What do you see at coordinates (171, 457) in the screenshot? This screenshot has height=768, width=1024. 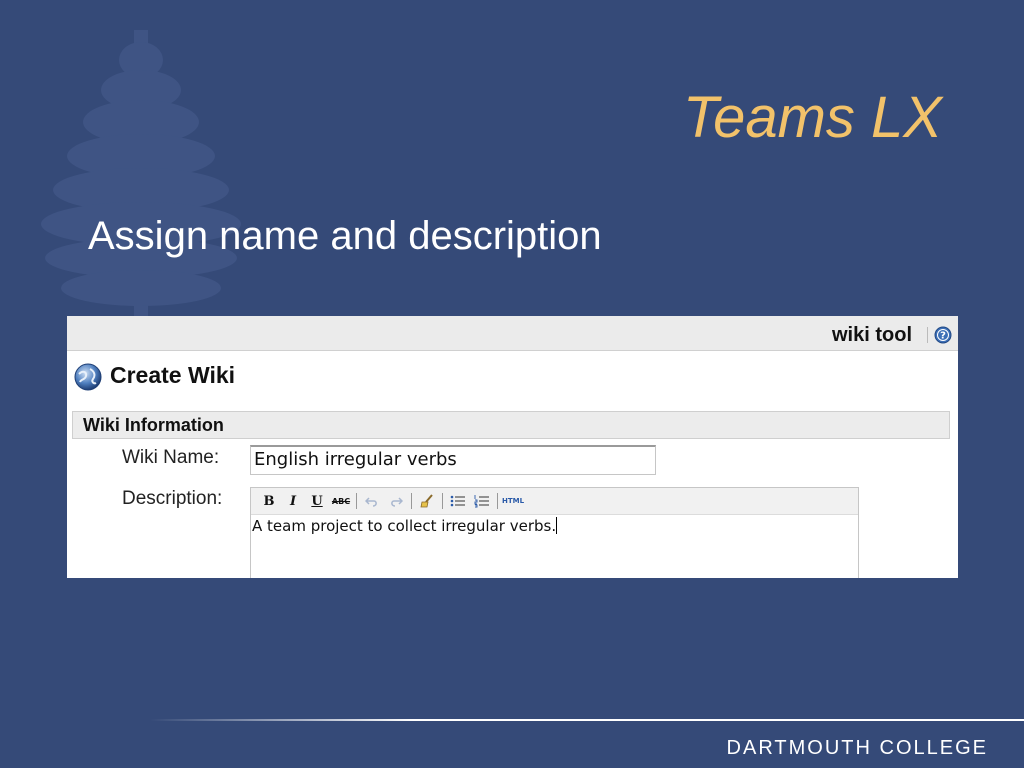 I see `wiki-name-label: Wiki Name:` at bounding box center [171, 457].